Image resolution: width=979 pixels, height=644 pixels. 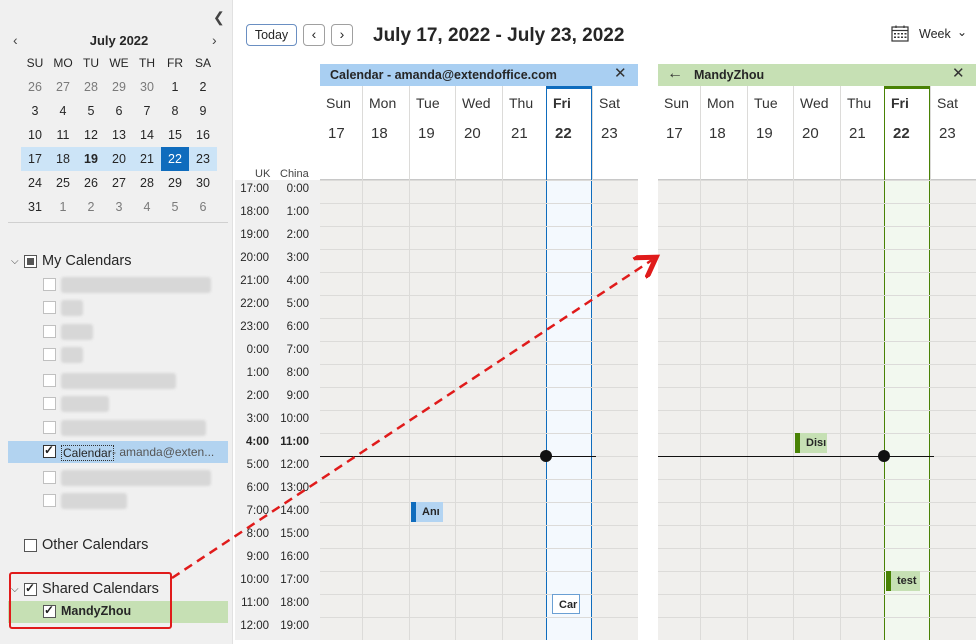 I want to click on uk-time-label: 8:00, so click(x=257, y=534).